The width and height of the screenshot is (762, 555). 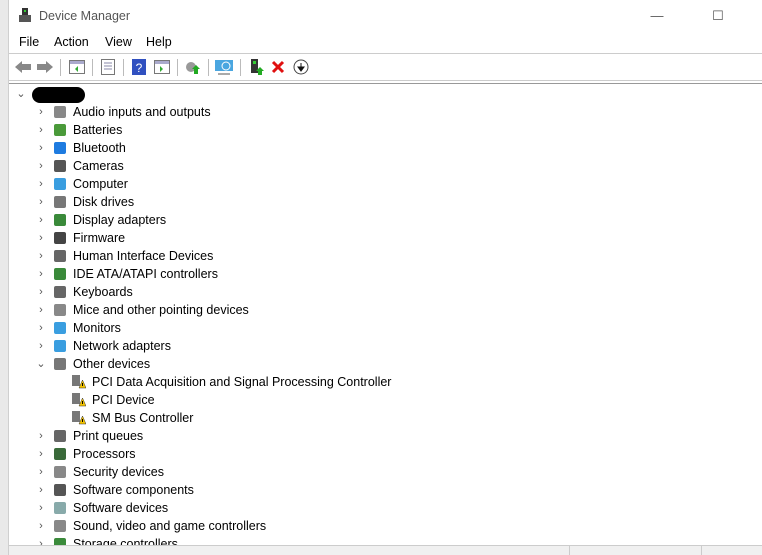 I want to click on category-label: Sound, video and game controllers, so click(x=170, y=526).